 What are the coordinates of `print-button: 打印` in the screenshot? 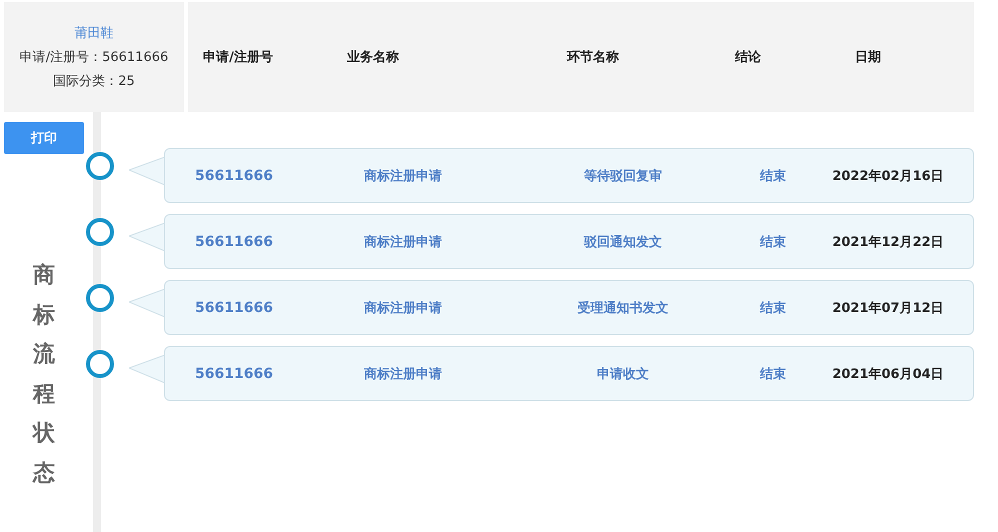 It's located at (44, 138).